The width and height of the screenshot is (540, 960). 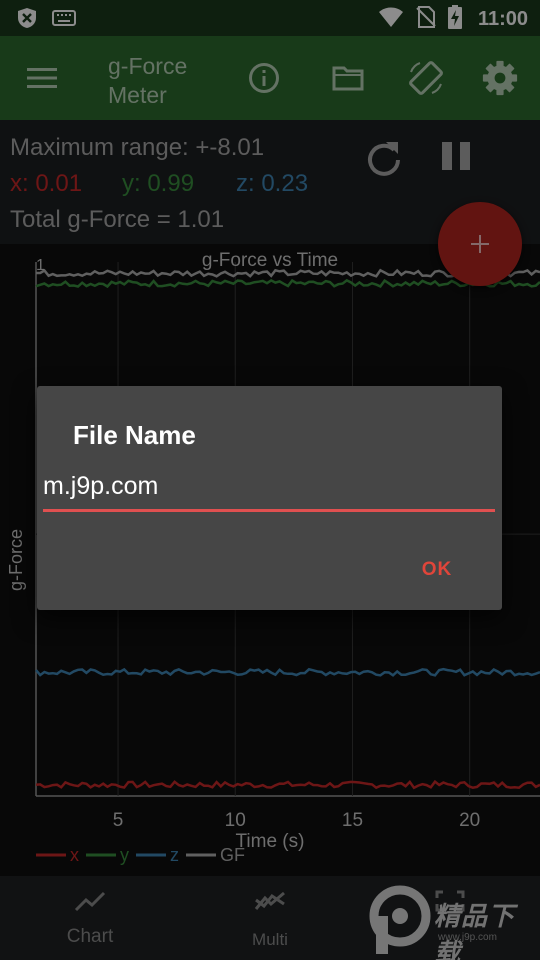 What do you see at coordinates (437, 570) in the screenshot?
I see `ok-button: OK` at bounding box center [437, 570].